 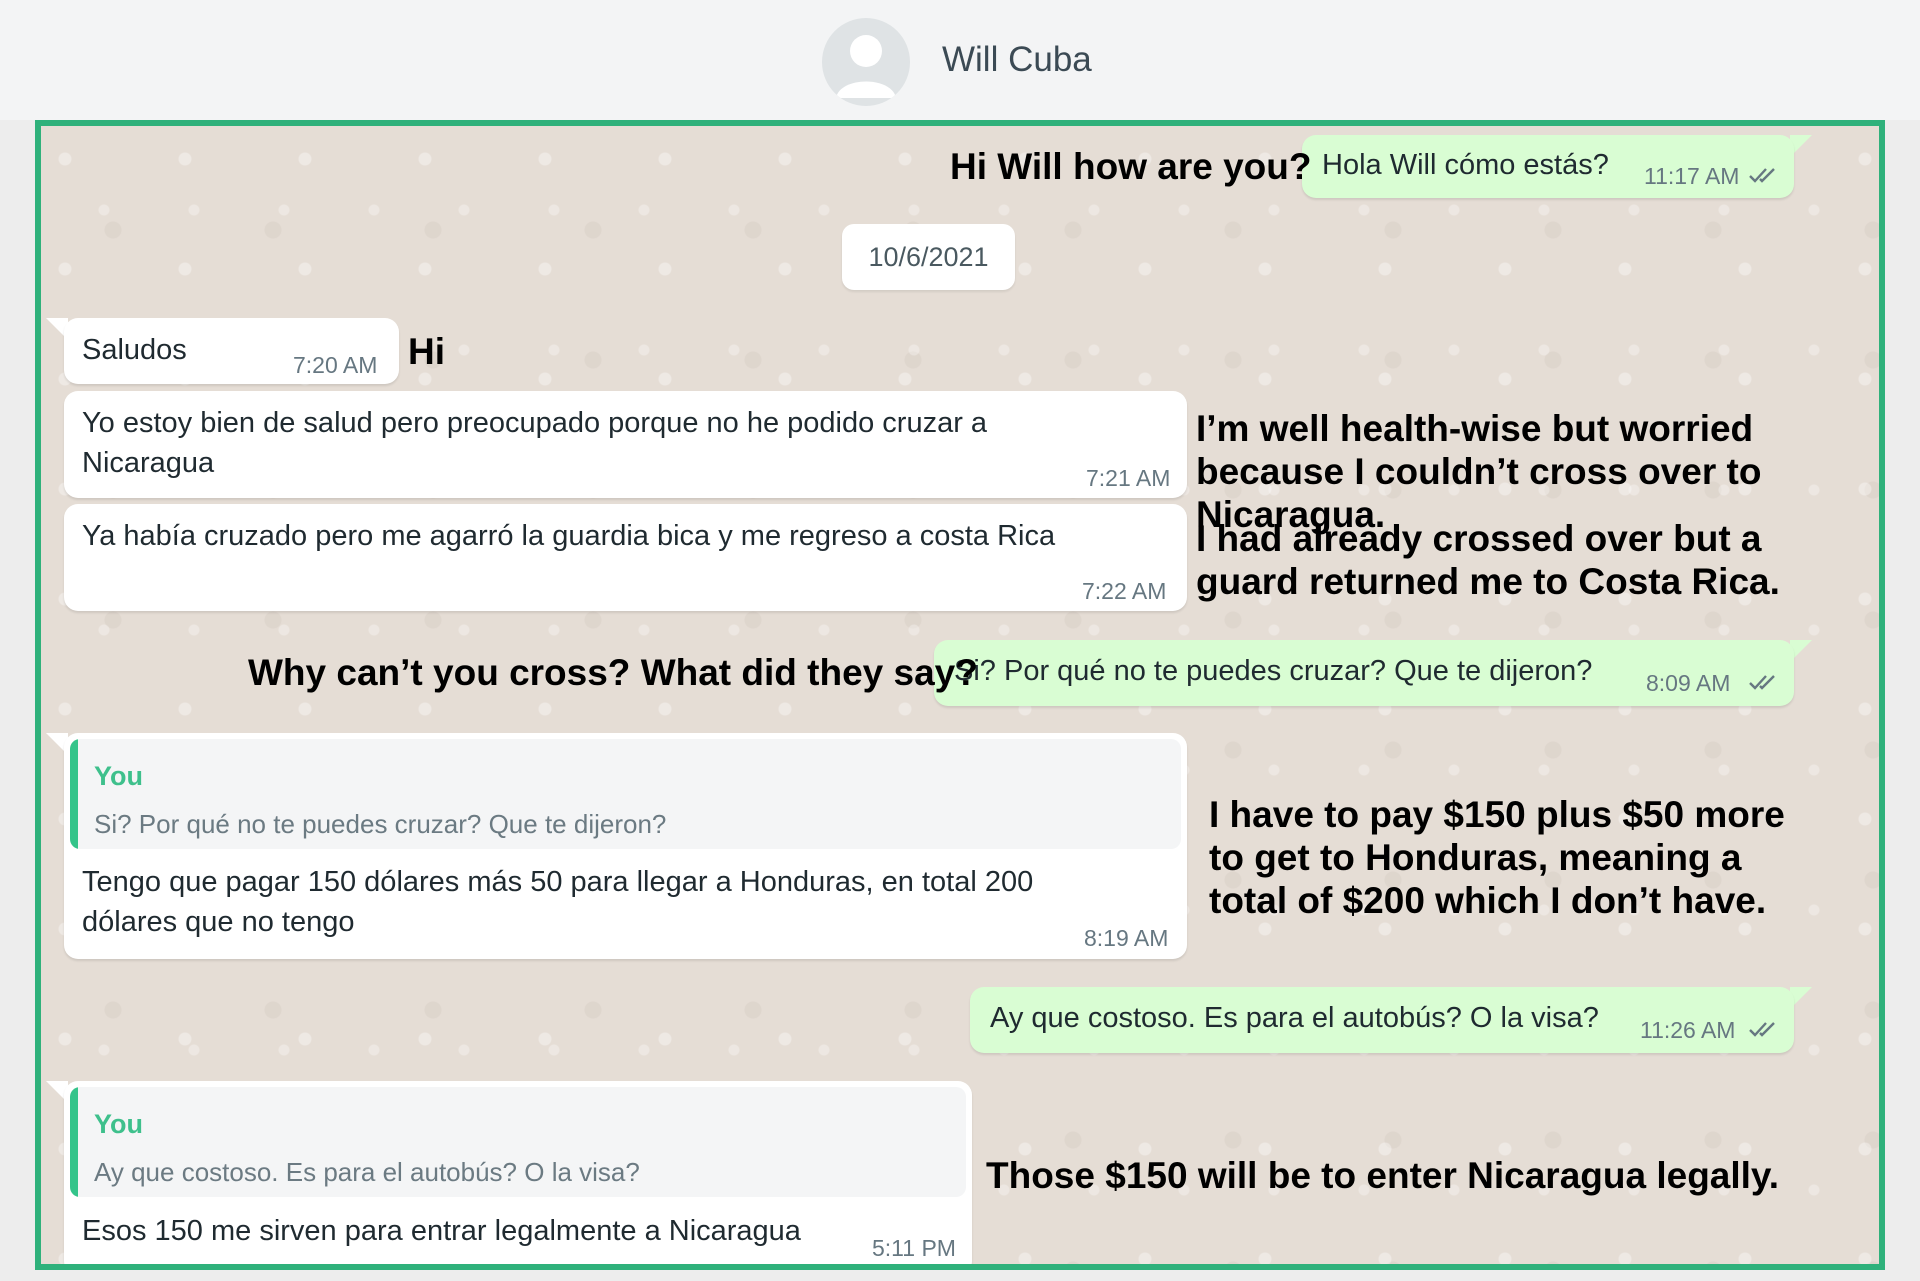 What do you see at coordinates (335, 365) in the screenshot?
I see `message-time: 7:20 AM` at bounding box center [335, 365].